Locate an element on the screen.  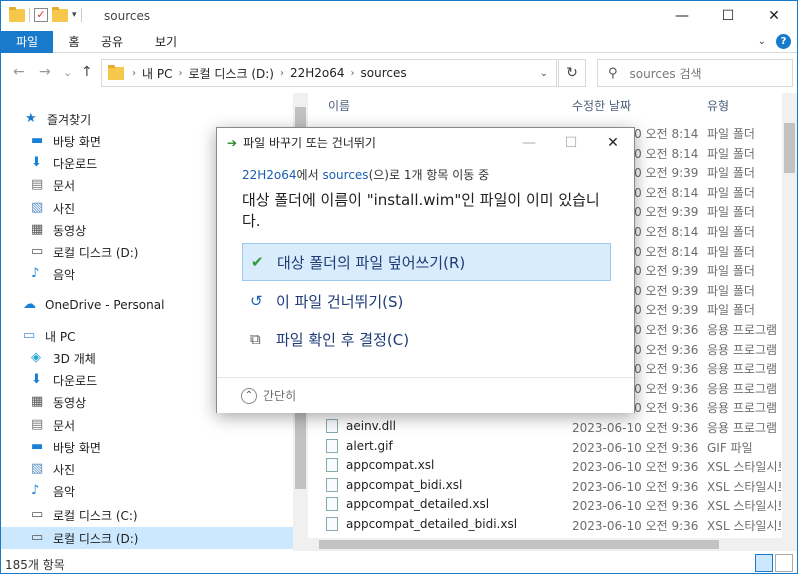
details-view-button is located at coordinates (764, 563).